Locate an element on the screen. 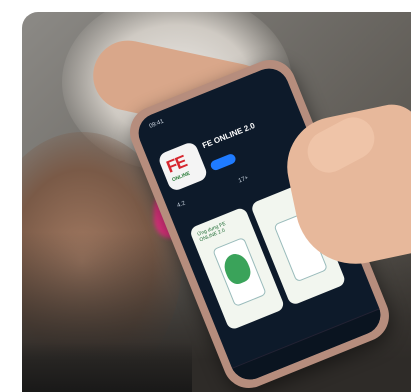  get-button is located at coordinates (223, 162).